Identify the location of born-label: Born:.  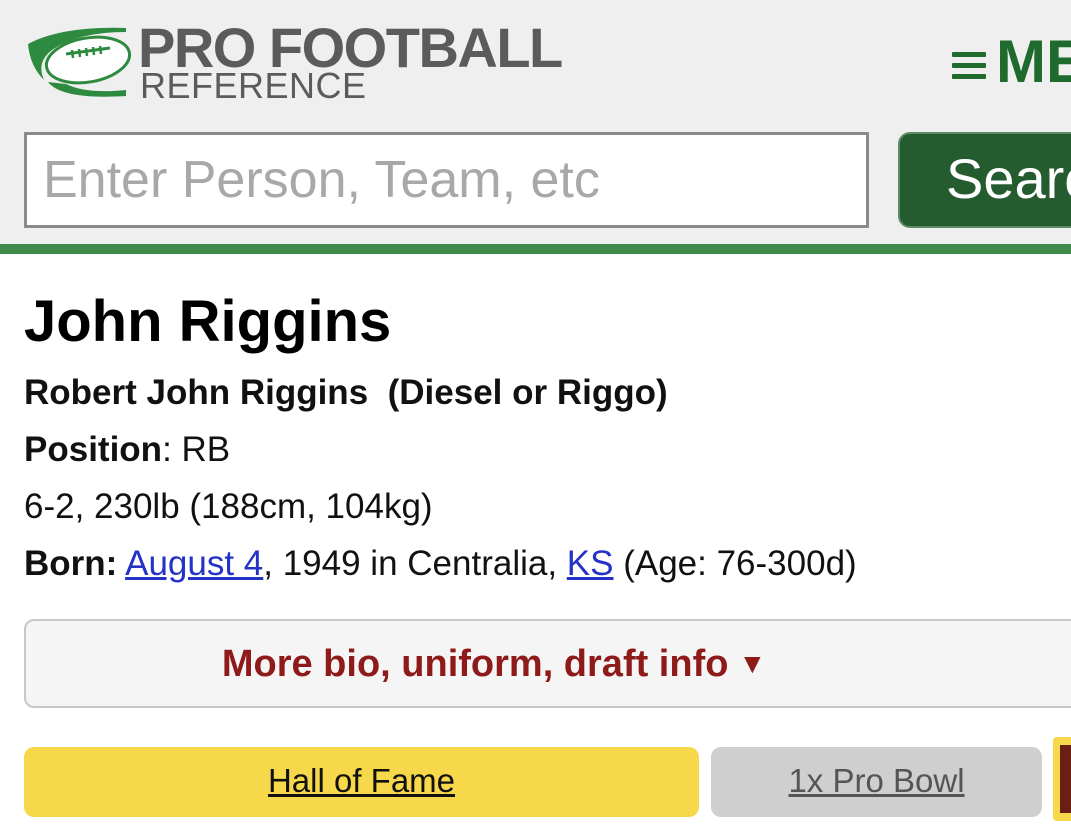
(71, 563).